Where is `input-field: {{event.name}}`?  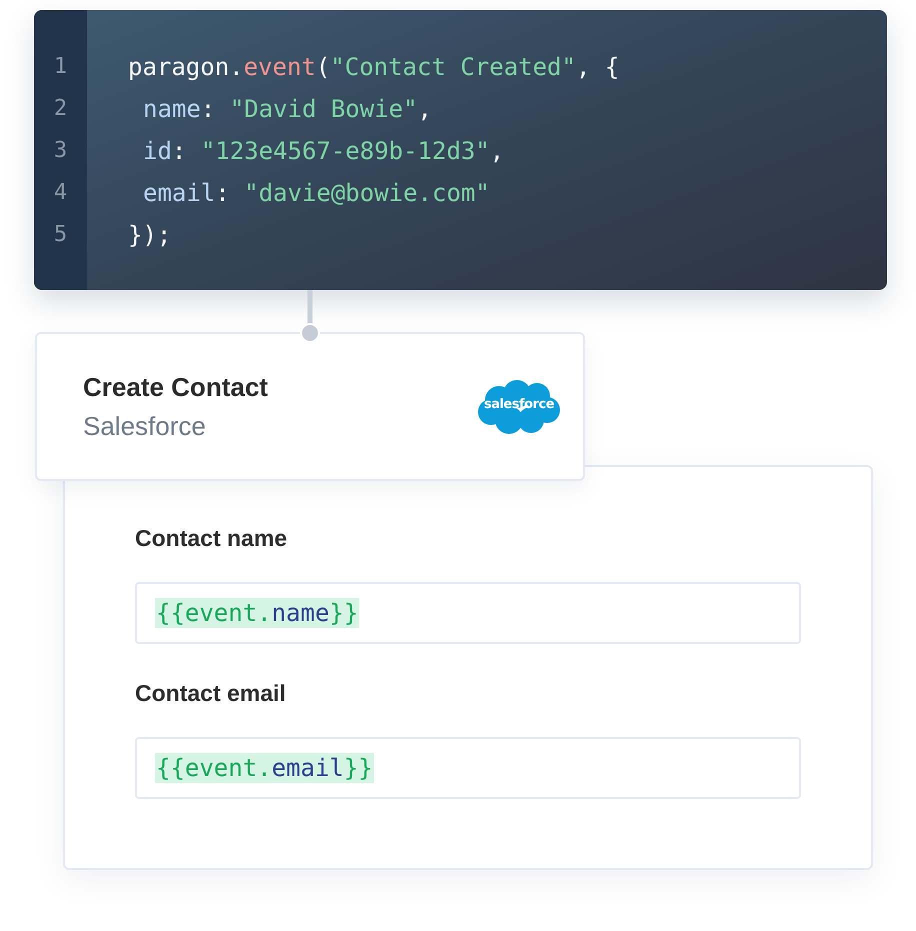
input-field: {{event.name}} is located at coordinates (468, 613).